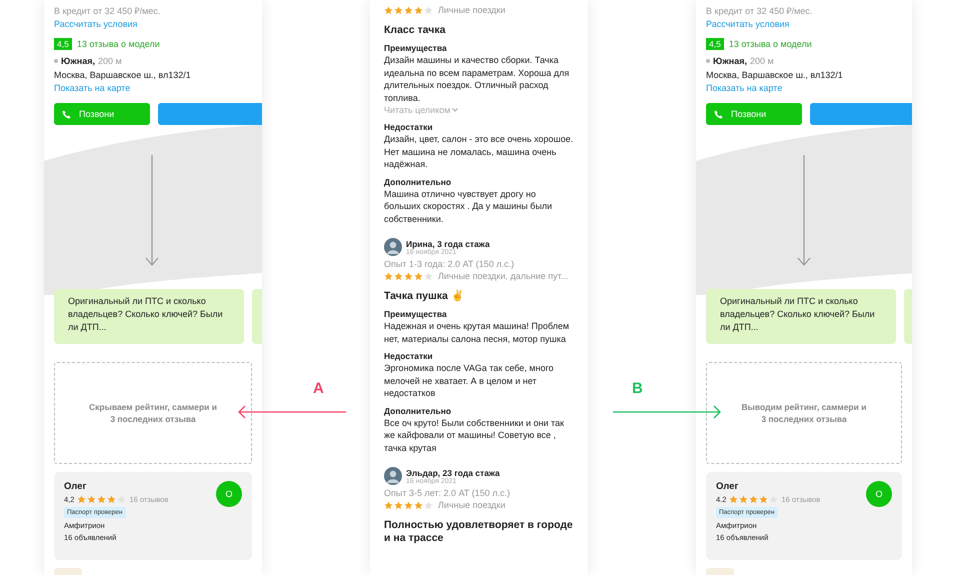 This screenshot has height=575, width=958. I want to click on section-text: Надежная и очень крутая машина! Проблем нет, материалы салона песня, мотор пушка, so click(477, 332).